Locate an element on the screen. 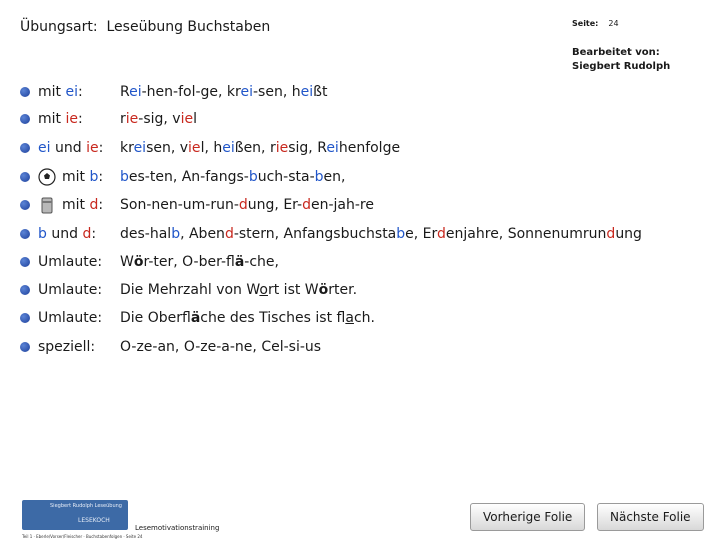  footer-title: Lesemotivationstraining is located at coordinates (177, 528).